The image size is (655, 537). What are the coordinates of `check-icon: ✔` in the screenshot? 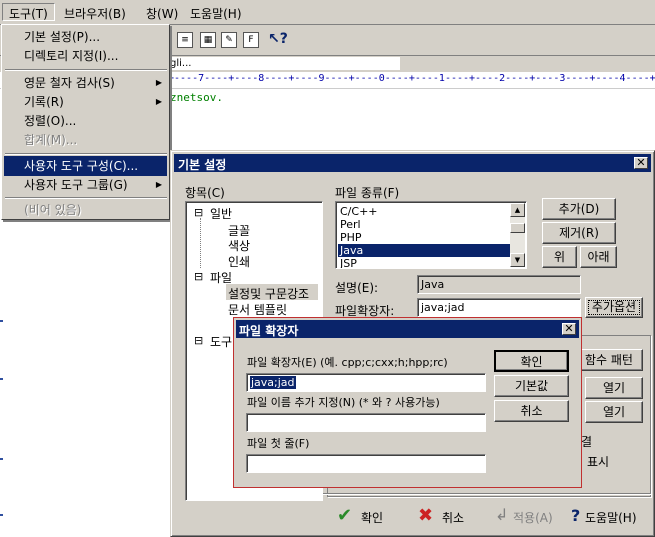 It's located at (345, 515).